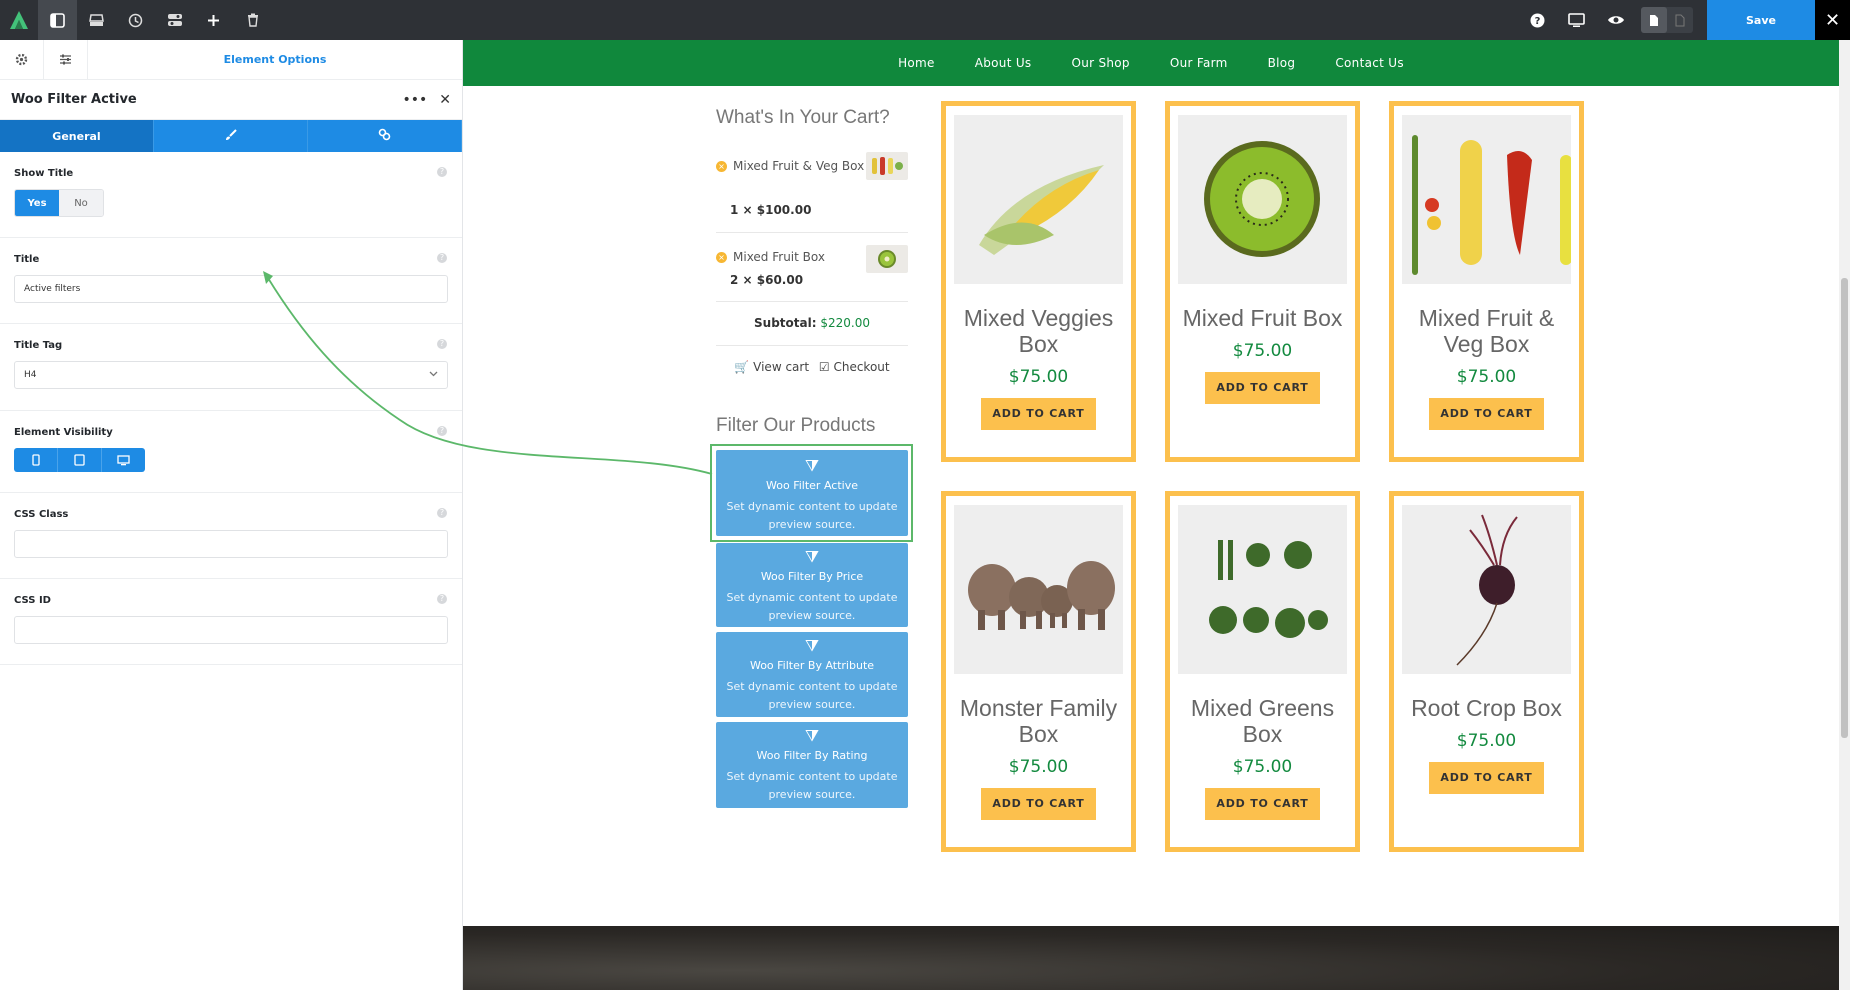  What do you see at coordinates (231, 195) in the screenshot?
I see `show-title-field: Show Title ? Yes No` at bounding box center [231, 195].